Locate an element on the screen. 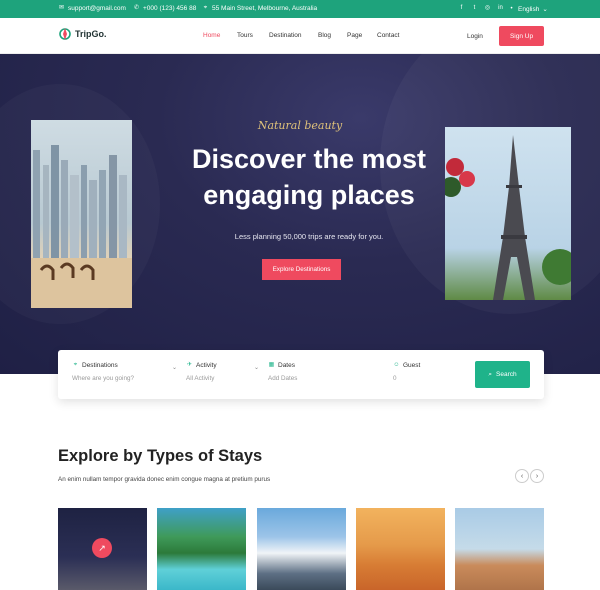  dates-field: ▦ Dates Add Dates is located at coordinates (282, 372).